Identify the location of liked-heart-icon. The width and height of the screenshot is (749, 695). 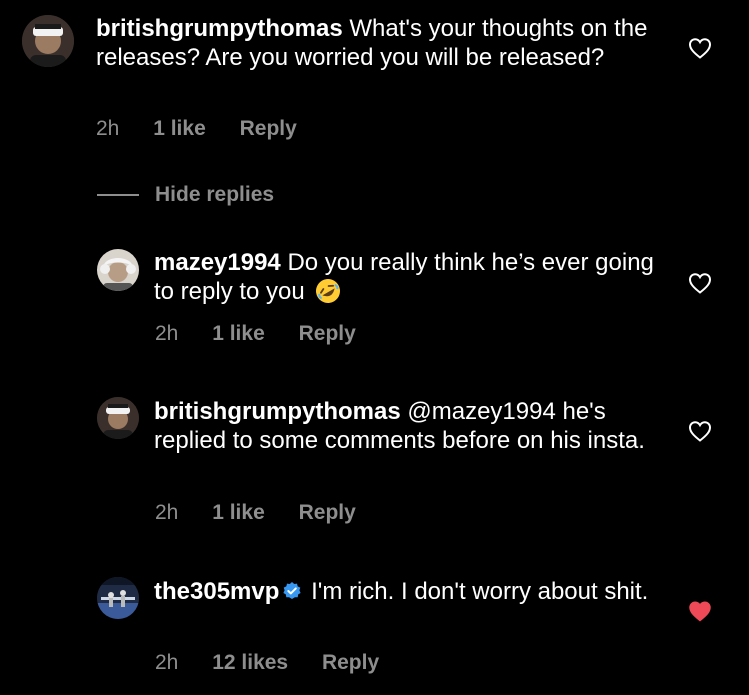
(700, 611).